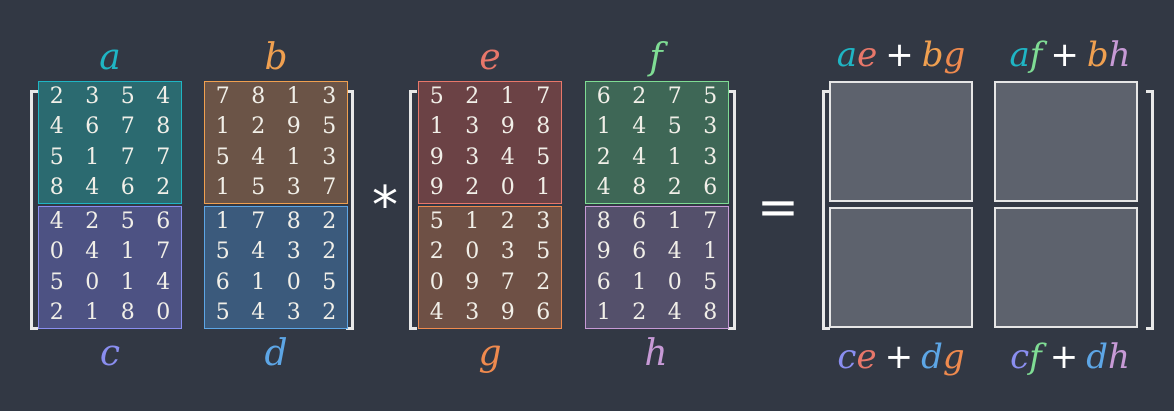 This screenshot has width=1174, height=411. What do you see at coordinates (34, 210) in the screenshot?
I see `left-matrix-open-bracket` at bounding box center [34, 210].